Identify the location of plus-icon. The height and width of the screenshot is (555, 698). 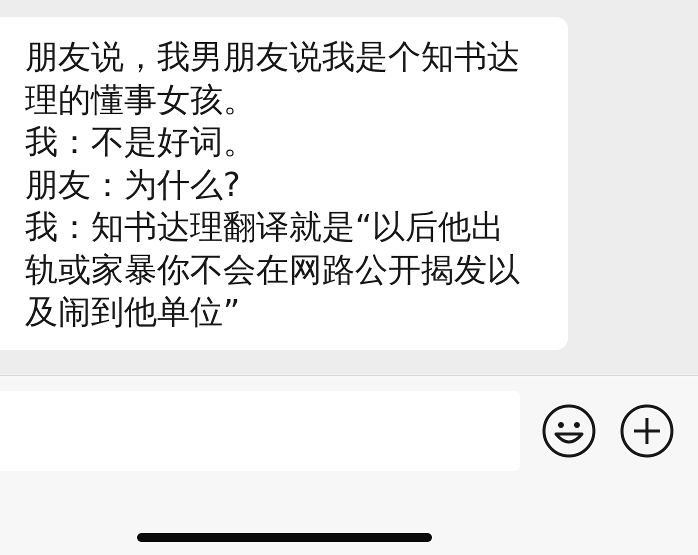
(647, 431).